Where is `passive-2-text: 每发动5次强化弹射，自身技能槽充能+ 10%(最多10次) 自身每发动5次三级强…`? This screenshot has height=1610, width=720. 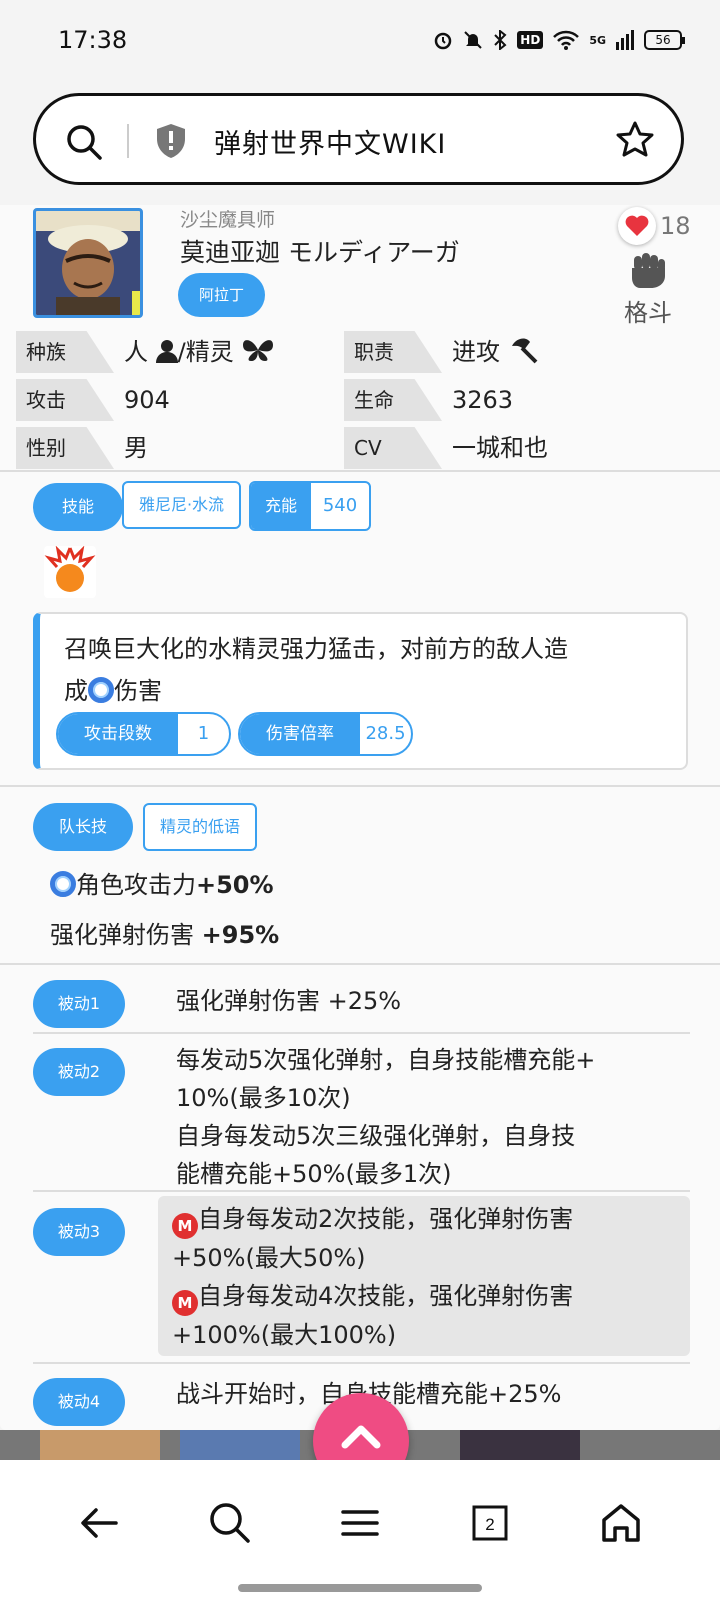 passive-2-text: 每发动5次强化弹射，自身技能槽充能+ 10%(最多10次) 自身每发动5次三级强… is located at coordinates (421, 1117).